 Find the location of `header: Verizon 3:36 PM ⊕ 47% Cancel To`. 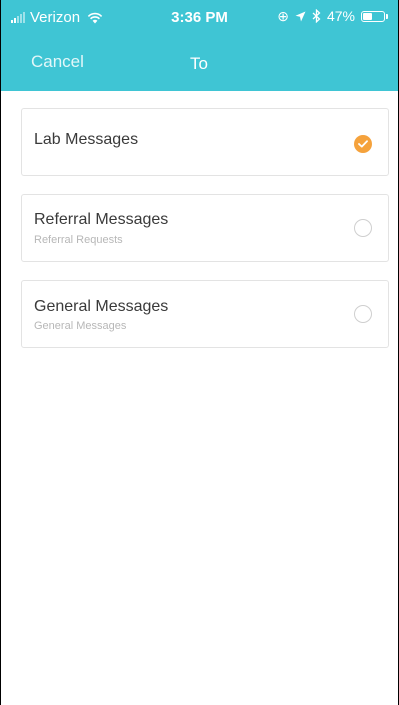

header: Verizon 3:36 PM ⊕ 47% Cancel To is located at coordinates (199, 45).